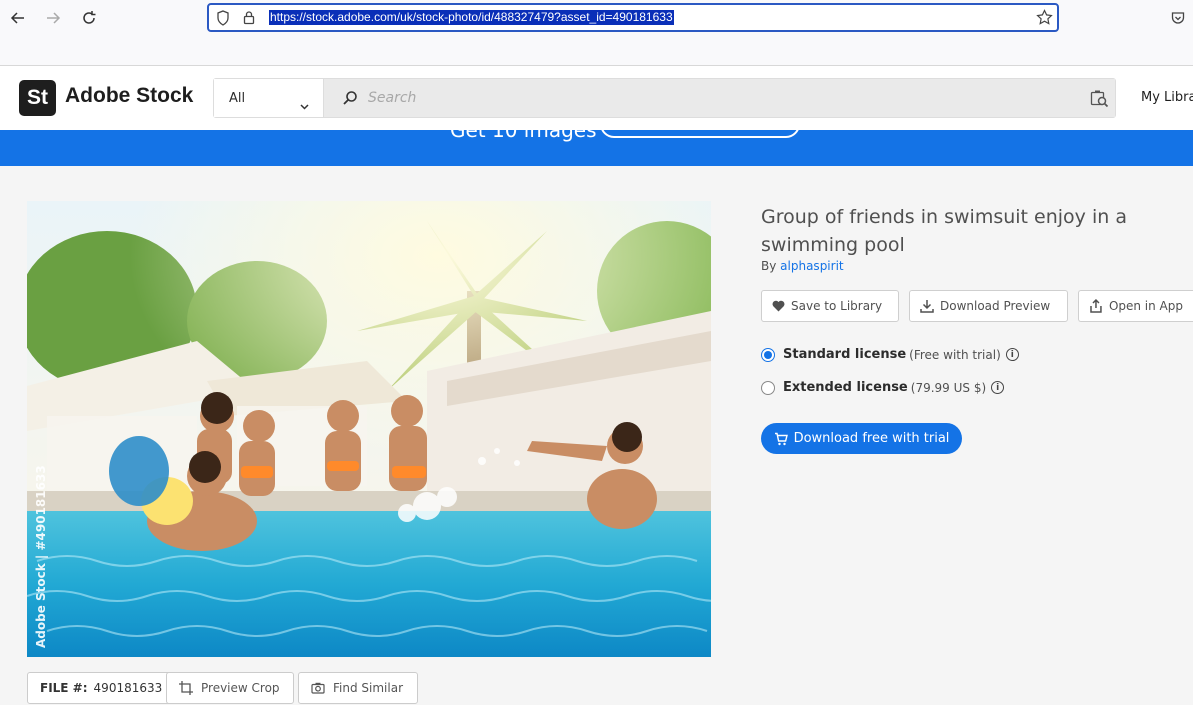  I want to click on camera-icon, so click(318, 688).